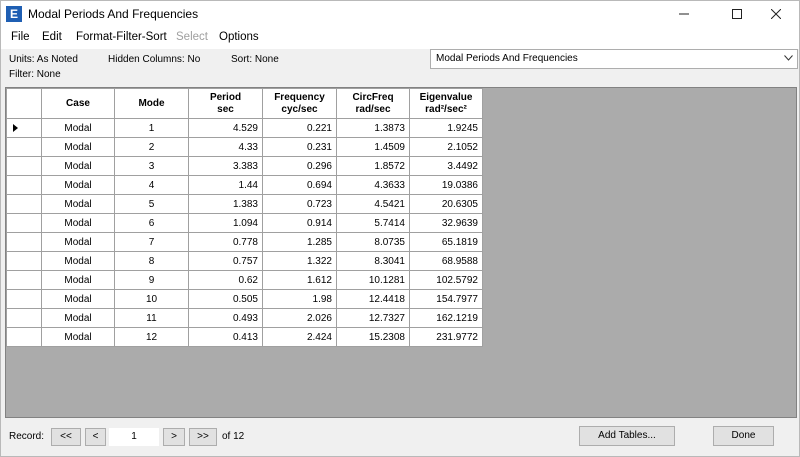 Image resolution: width=800 pixels, height=457 pixels. What do you see at coordinates (299, 103) in the screenshot?
I see `col-header-frequency: Frequency cyc/sec` at bounding box center [299, 103].